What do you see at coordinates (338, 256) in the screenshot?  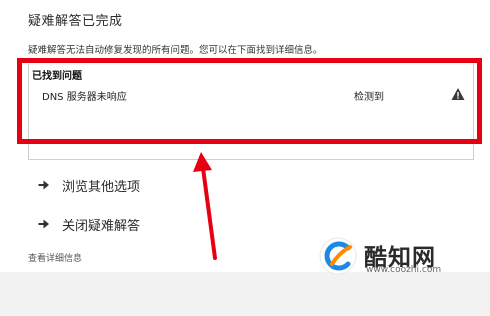 I see `watermark-logo` at bounding box center [338, 256].